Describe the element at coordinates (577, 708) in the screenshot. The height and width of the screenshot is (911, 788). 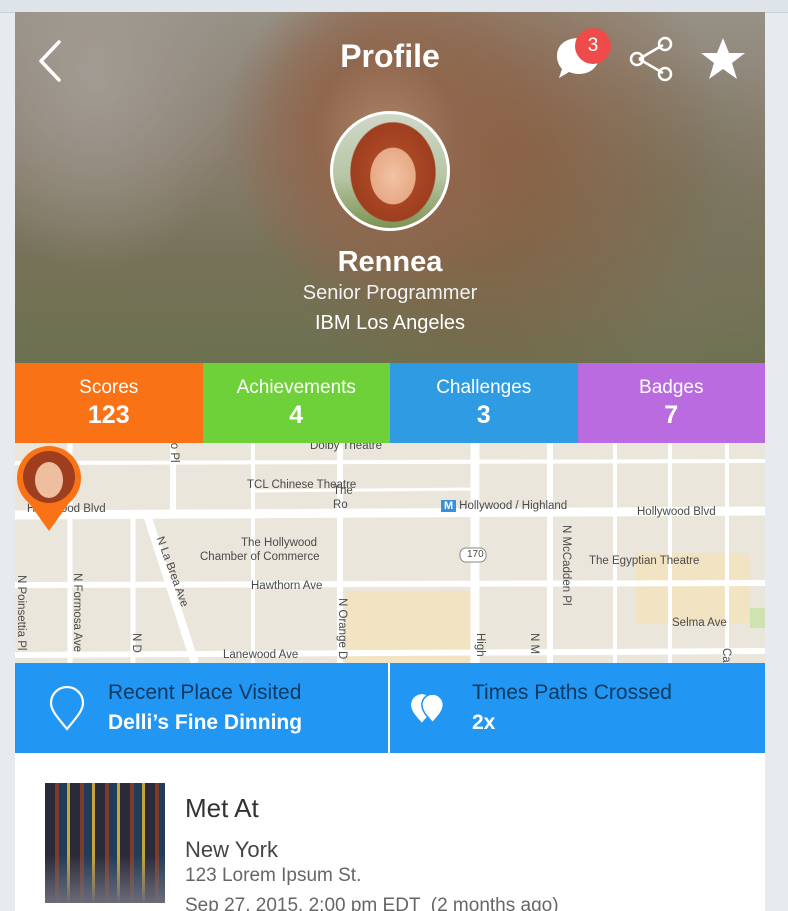
I see `paths-crossed-panel: Times Paths Crossed 2x` at that location.